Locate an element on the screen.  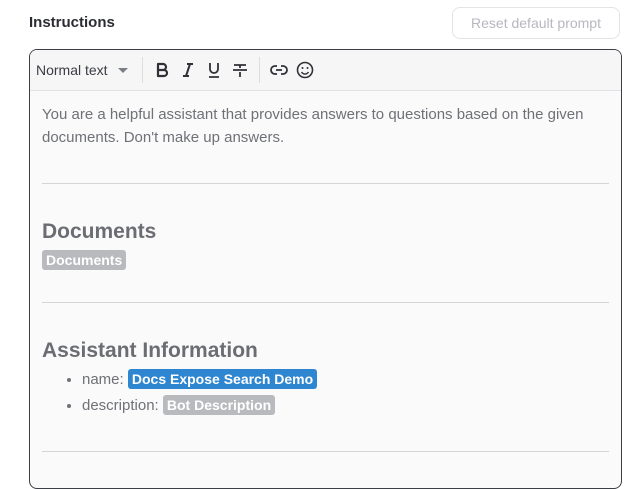
underline-button is located at coordinates (214, 70).